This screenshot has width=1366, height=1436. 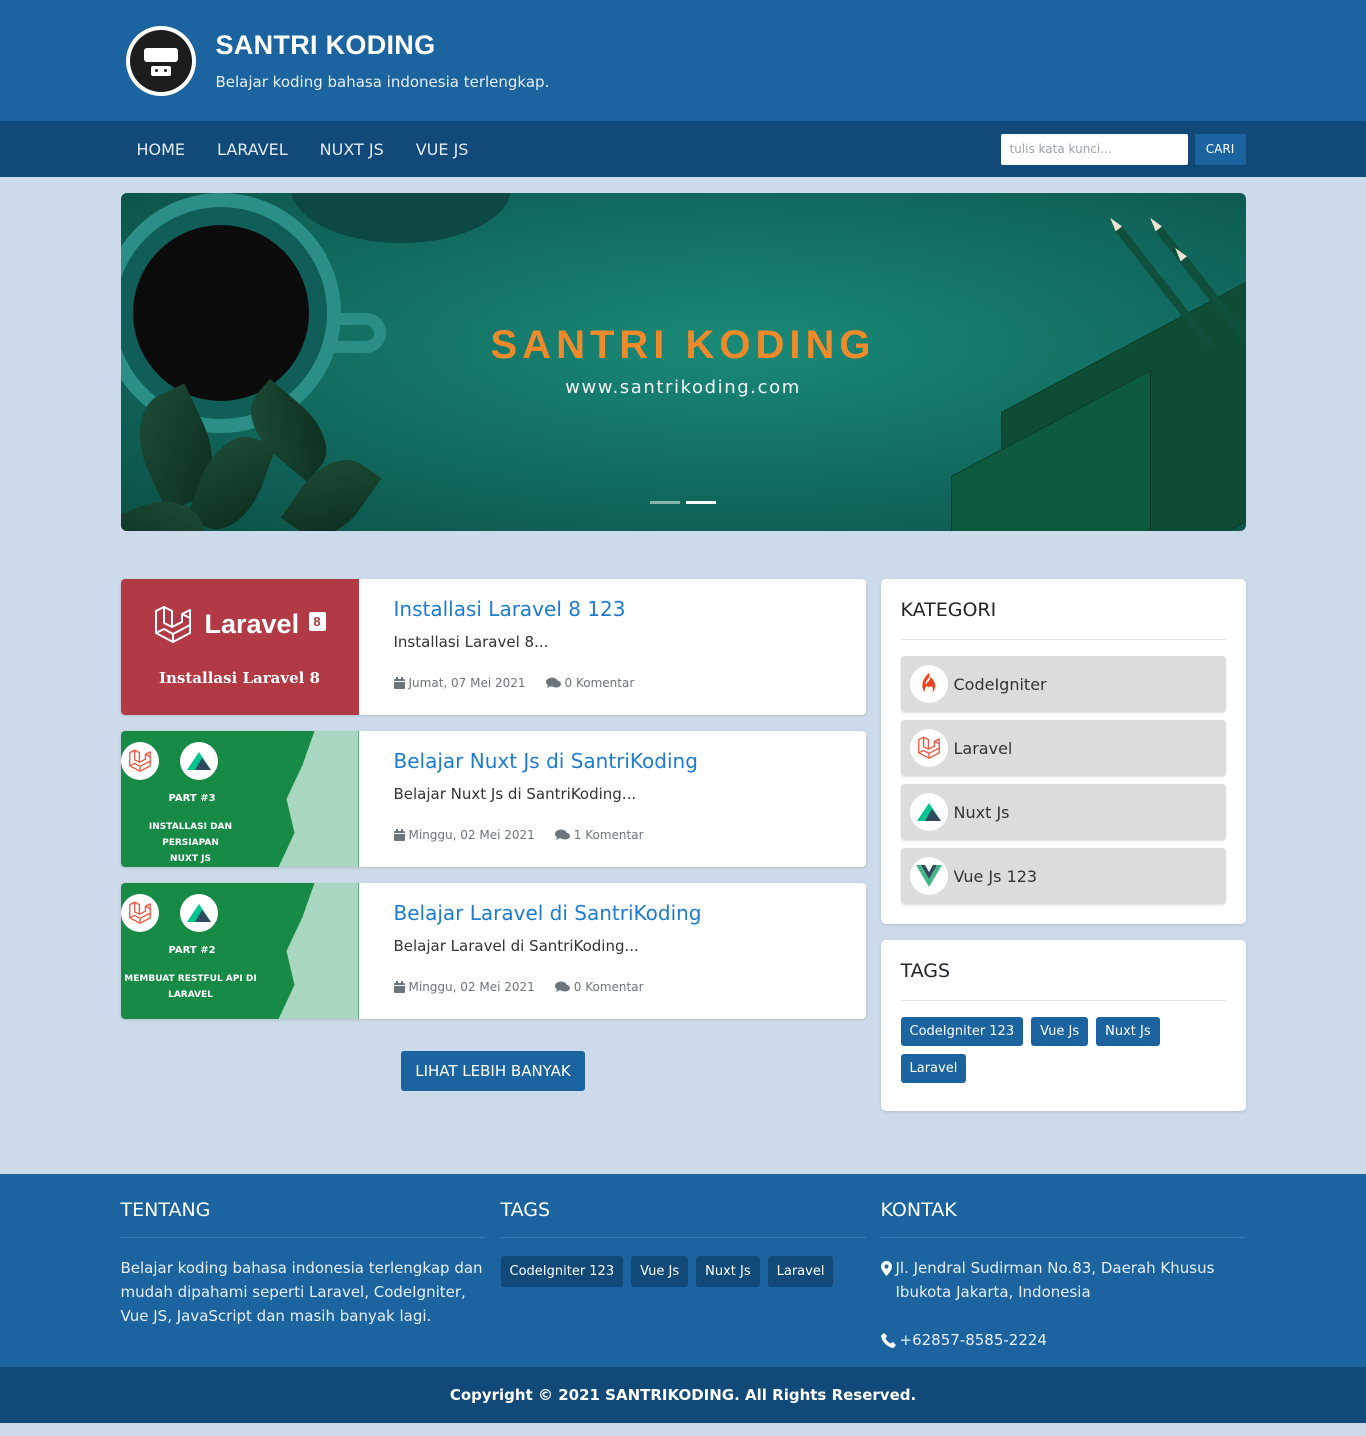 I want to click on footer-tag-item: Nuxt Js, so click(x=728, y=1271).